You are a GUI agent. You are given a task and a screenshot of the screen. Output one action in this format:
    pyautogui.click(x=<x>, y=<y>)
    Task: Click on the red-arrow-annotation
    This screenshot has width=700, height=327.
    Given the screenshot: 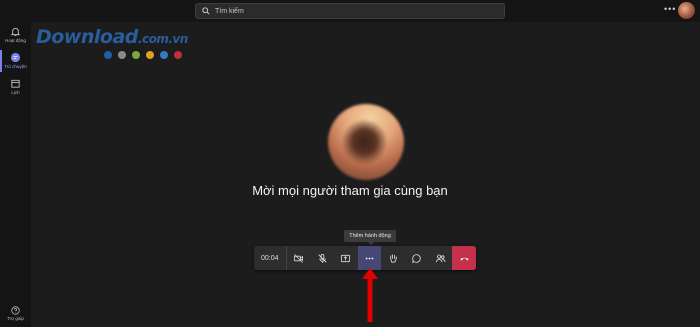 What is the action you would take?
    pyautogui.click(x=370, y=295)
    